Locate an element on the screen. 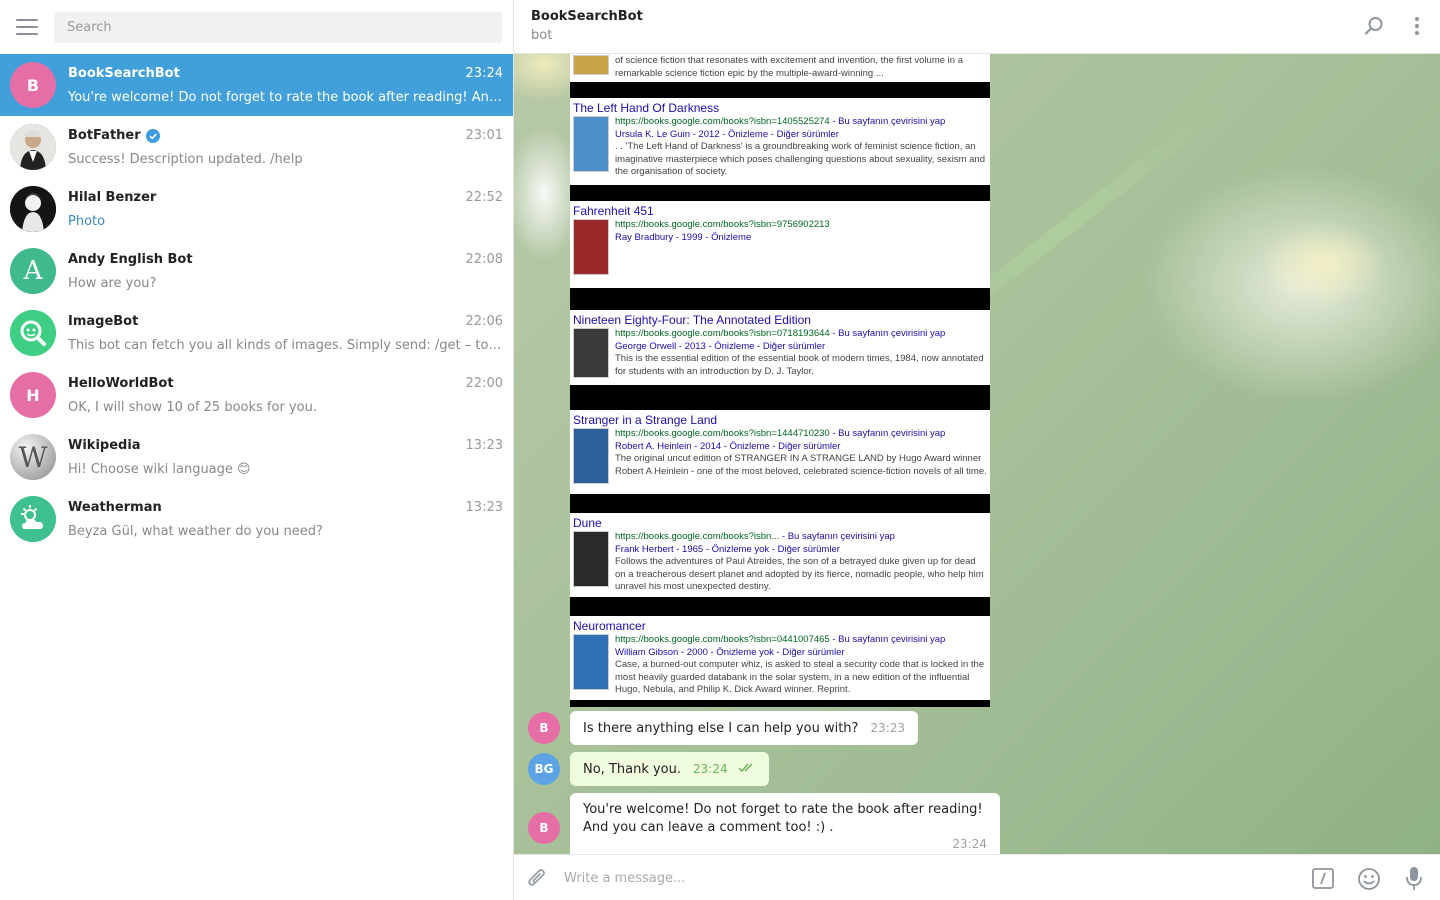 The width and height of the screenshot is (1440, 900). chat-time: 13:23 is located at coordinates (484, 445).